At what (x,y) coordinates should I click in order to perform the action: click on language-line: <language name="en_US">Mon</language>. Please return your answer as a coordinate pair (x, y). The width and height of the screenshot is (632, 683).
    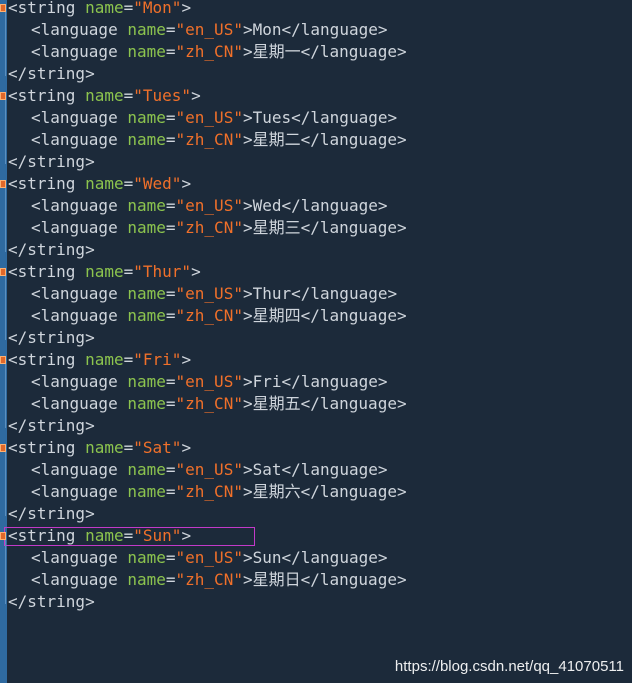
    Looking at the image, I should click on (320, 30).